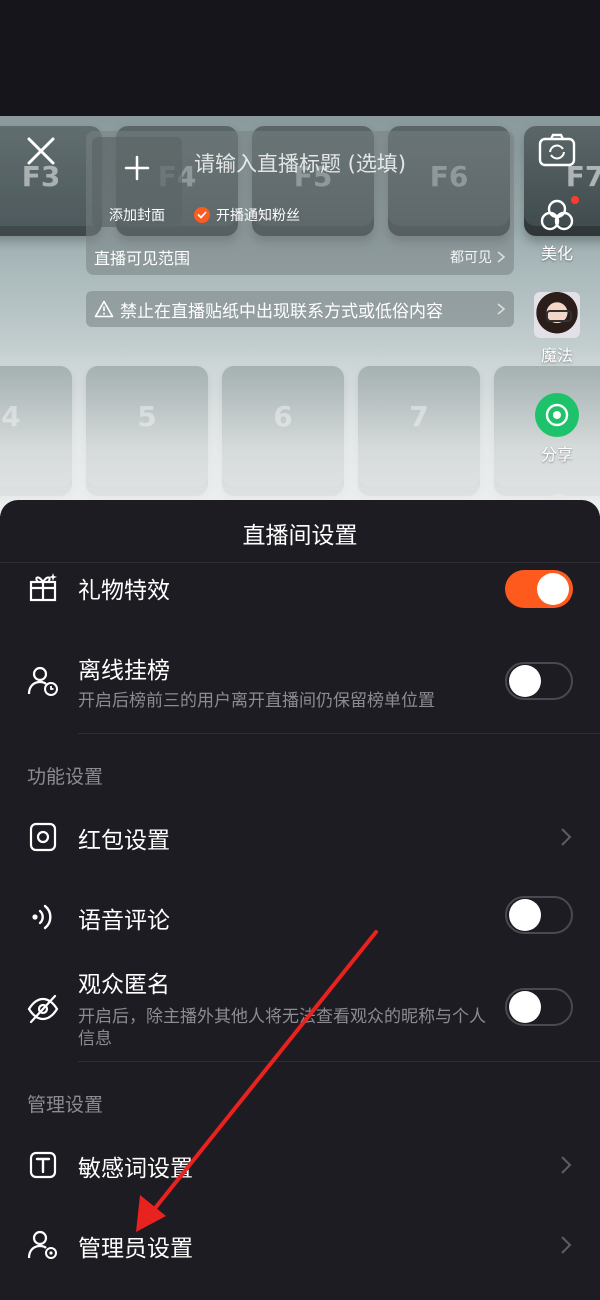  Describe the element at coordinates (300, 431) in the screenshot. I see `camera-haze` at that location.